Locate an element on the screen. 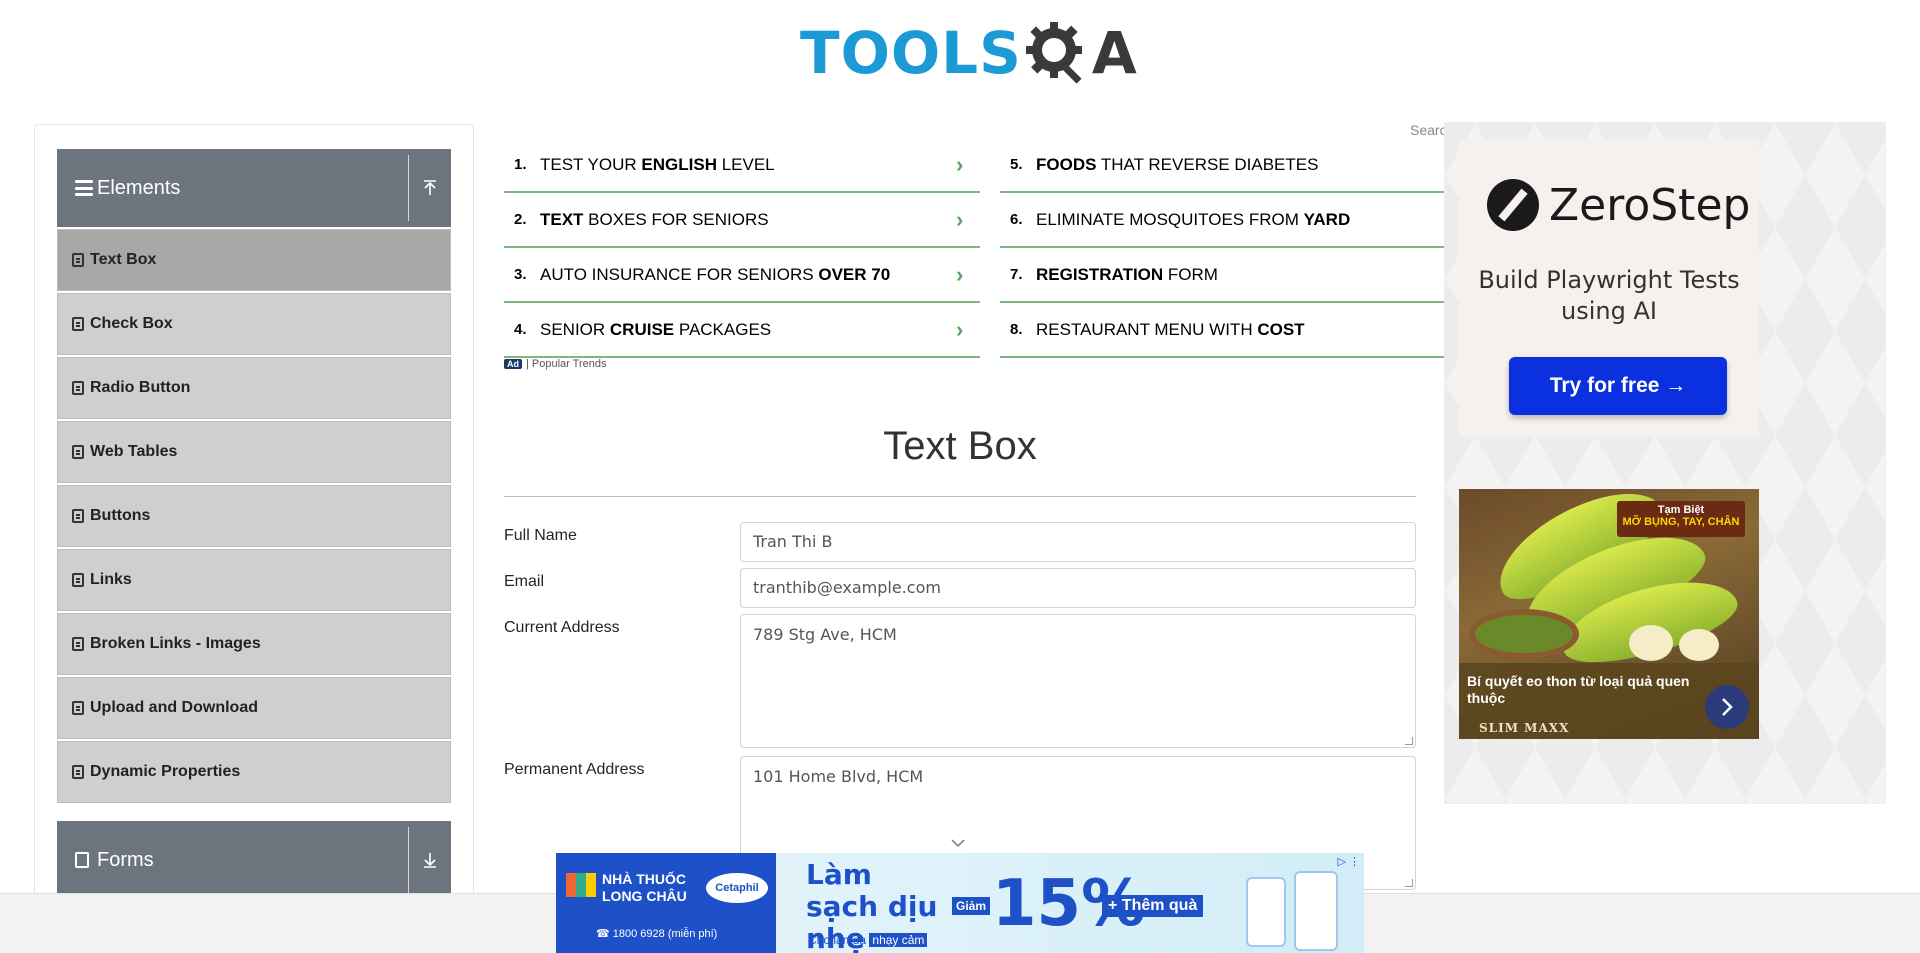 The image size is (1920, 953). zerostep-logo: ZeroStep is located at coordinates (1618, 205).